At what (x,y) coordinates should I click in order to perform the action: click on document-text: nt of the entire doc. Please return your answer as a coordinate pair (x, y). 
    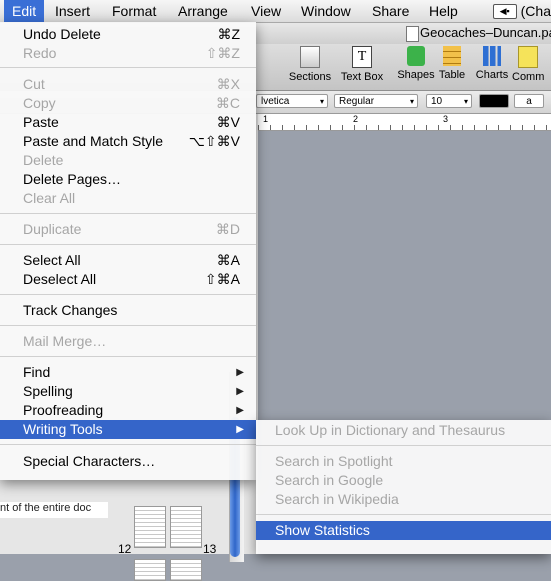
    Looking at the image, I should click on (54, 510).